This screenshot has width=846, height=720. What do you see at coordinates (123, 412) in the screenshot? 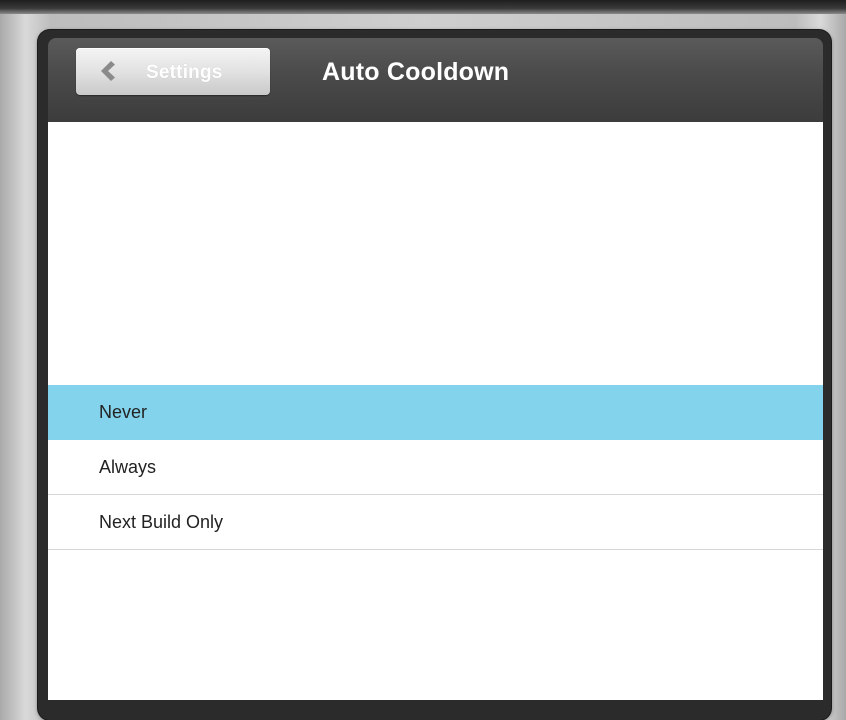
I see `option-label: Never` at bounding box center [123, 412].